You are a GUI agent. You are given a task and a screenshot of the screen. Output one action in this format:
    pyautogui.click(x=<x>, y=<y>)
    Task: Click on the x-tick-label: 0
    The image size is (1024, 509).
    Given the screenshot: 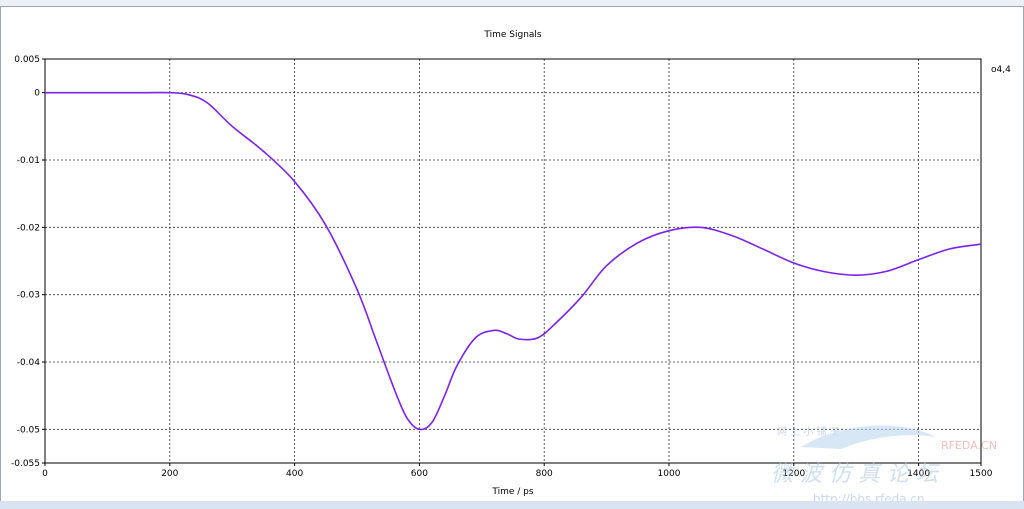 What is the action you would take?
    pyautogui.click(x=45, y=474)
    